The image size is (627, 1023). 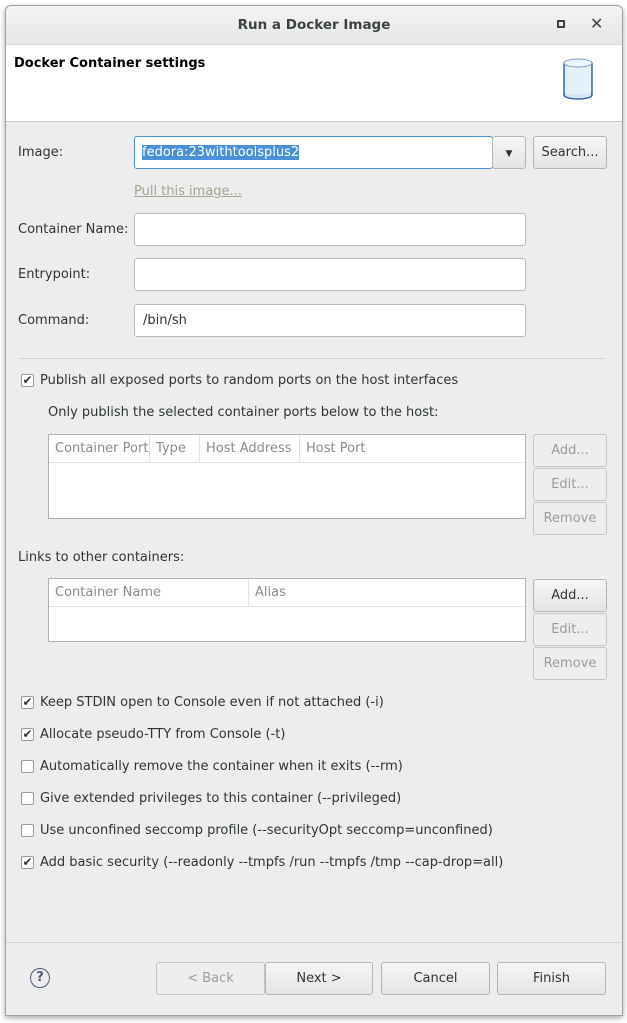 I want to click on back-button: < Back, so click(x=210, y=978).